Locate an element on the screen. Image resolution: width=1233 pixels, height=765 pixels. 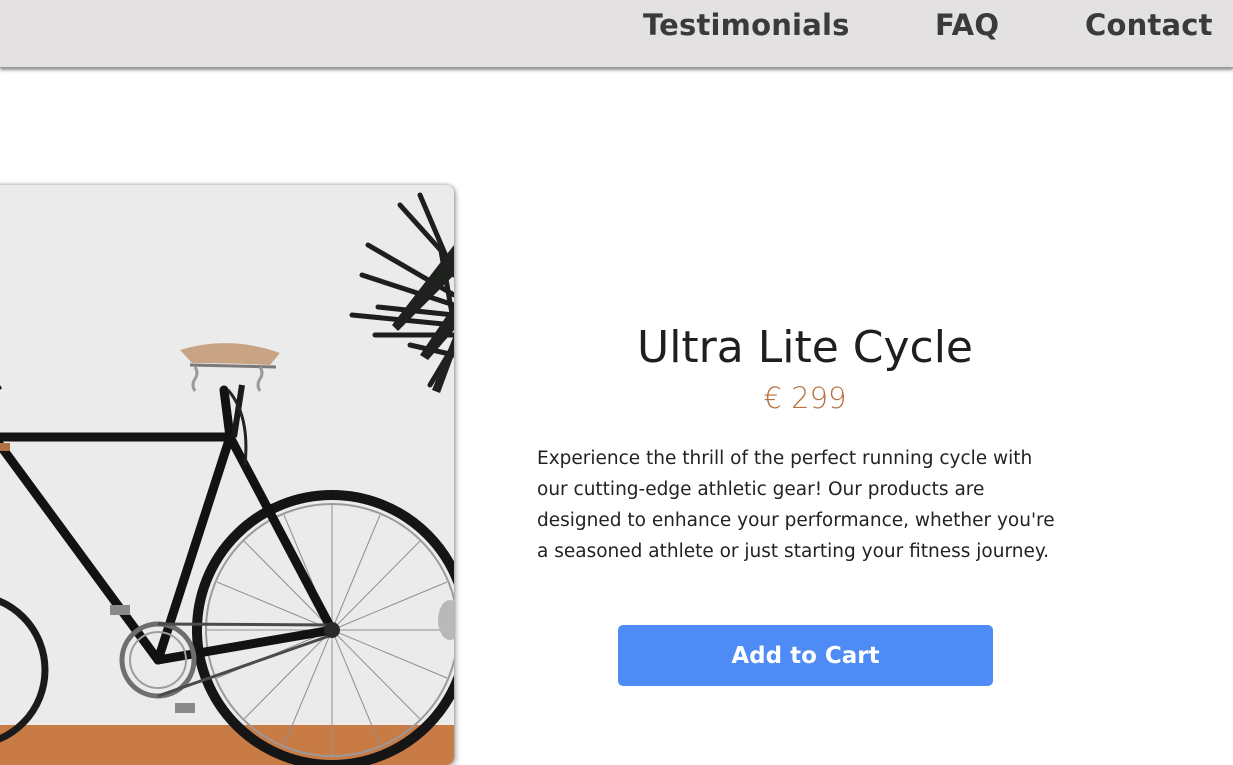
product-title: Ultra Lite Cycle is located at coordinates (804, 347).